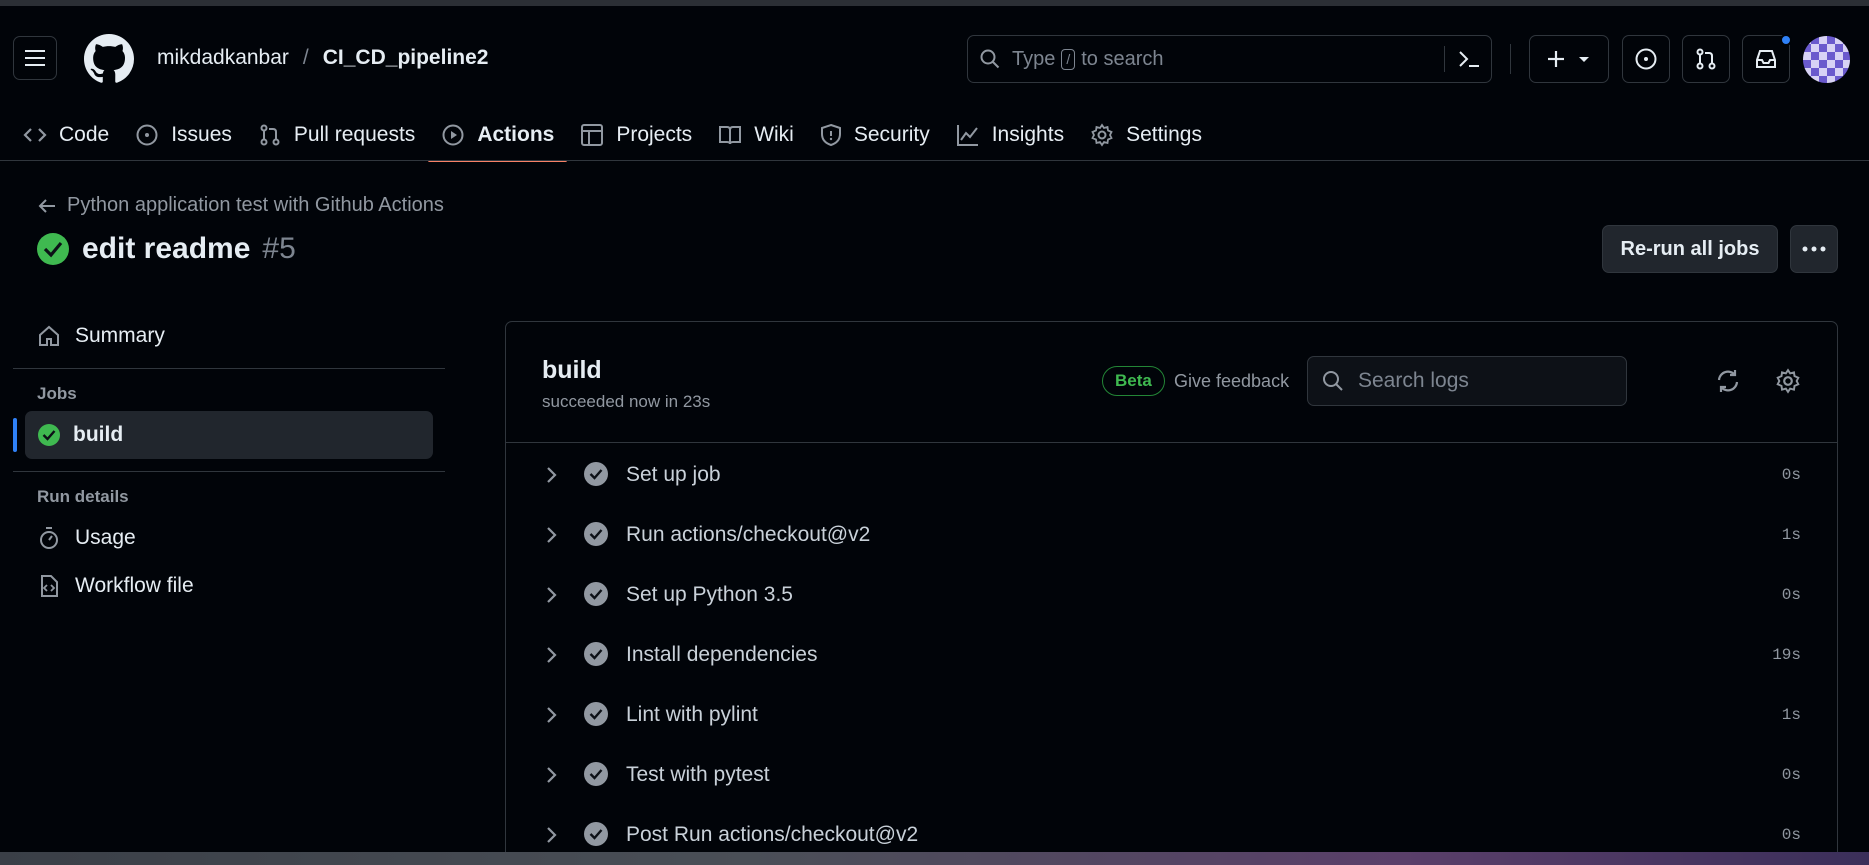  Describe the element at coordinates (1171, 714) in the screenshot. I see `step-row: Lint with pylint 1s` at that location.